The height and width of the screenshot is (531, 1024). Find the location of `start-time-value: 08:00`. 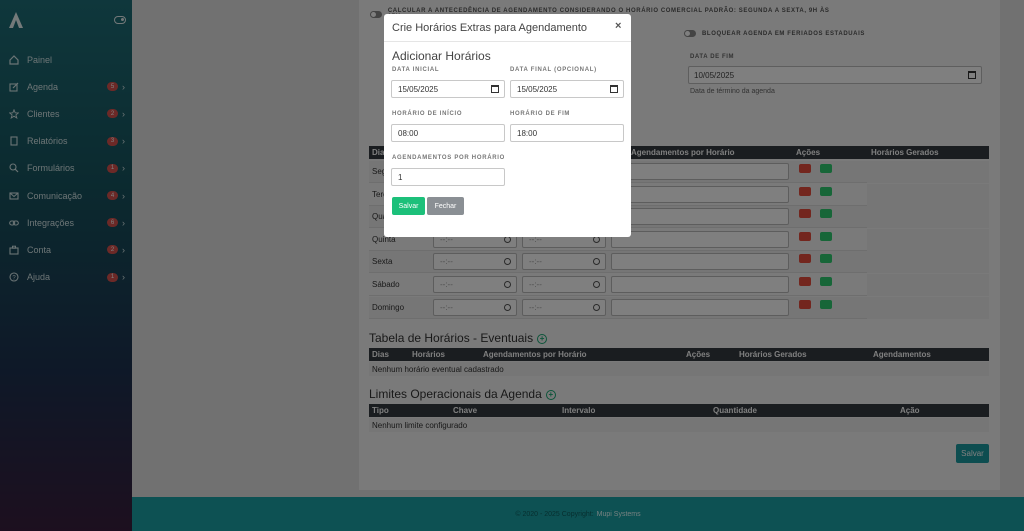

start-time-value: 08:00 is located at coordinates (408, 133).